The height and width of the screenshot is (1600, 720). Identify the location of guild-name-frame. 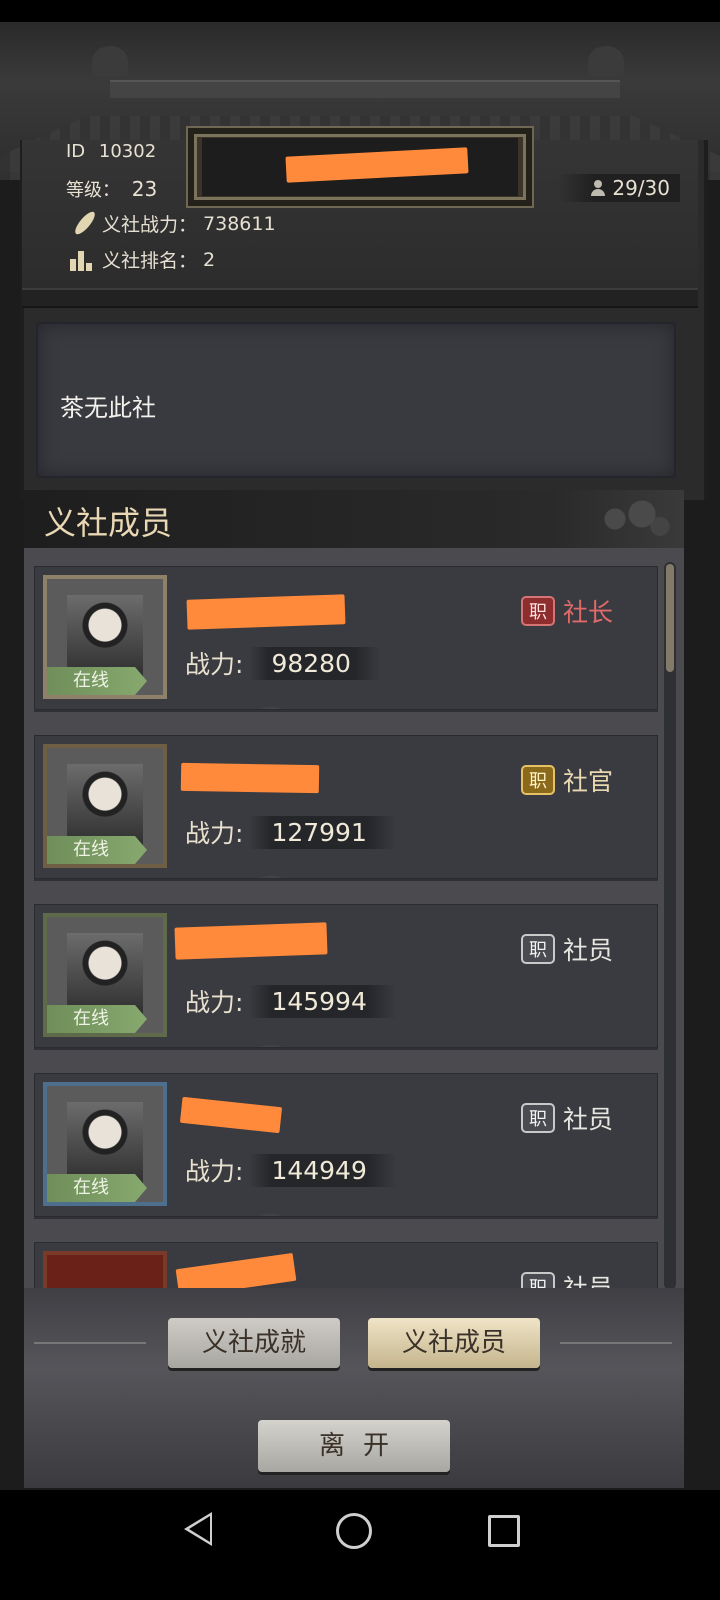
(360, 167).